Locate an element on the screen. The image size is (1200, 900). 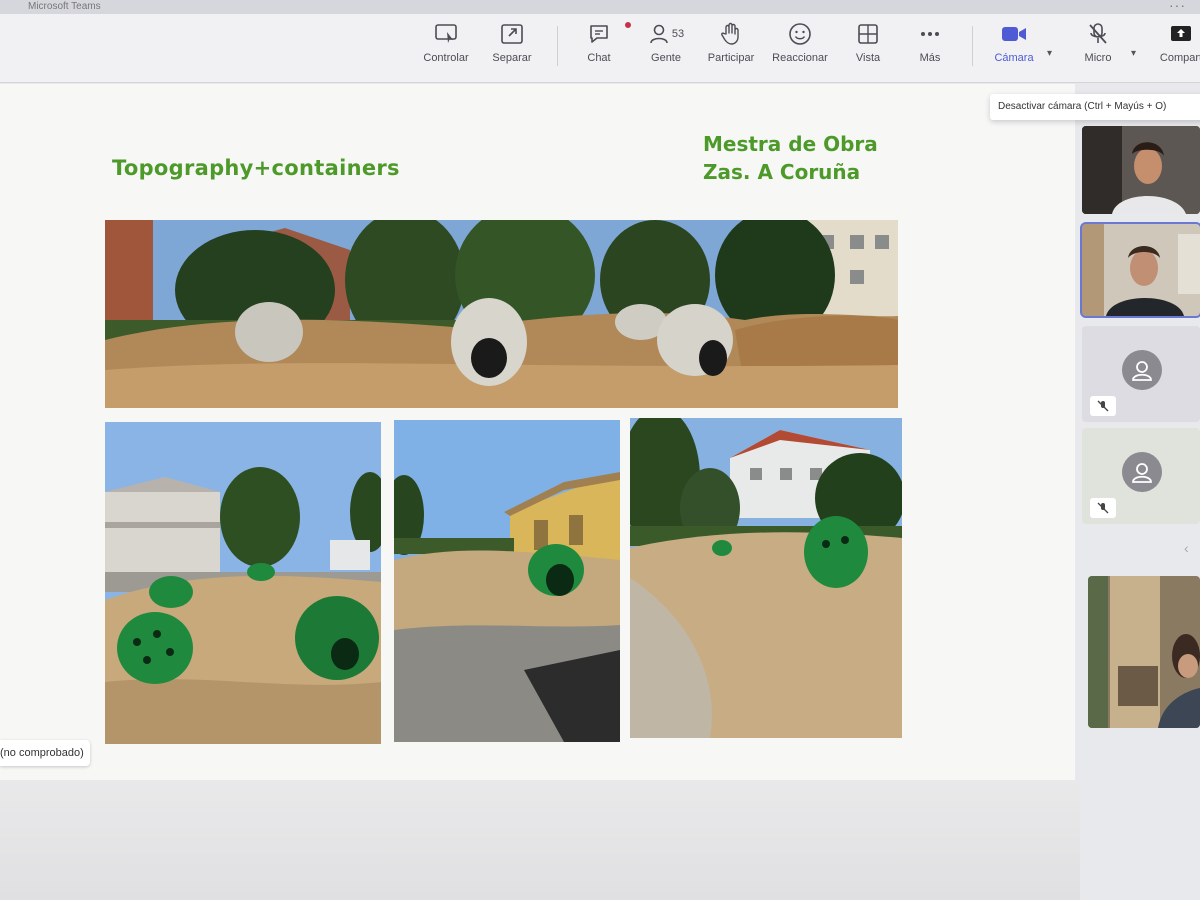
reaccionar-button: Reaccionar is located at coordinates (800, 48).